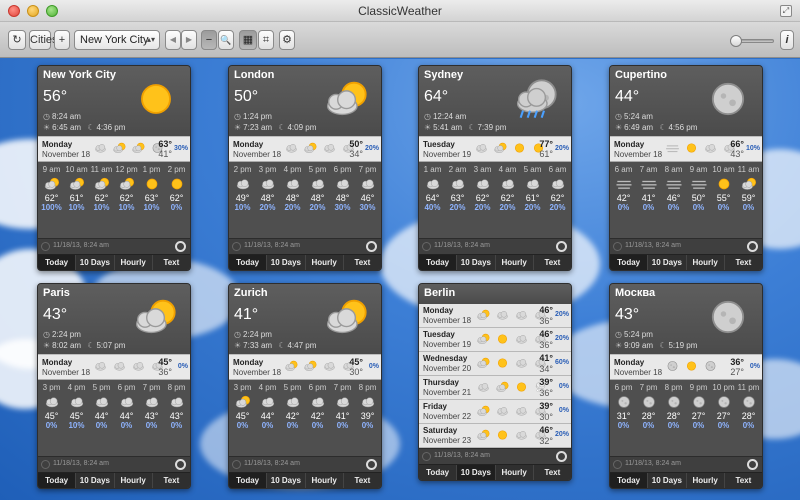 The height and width of the screenshot is (500, 800). I want to click on zoom-in-button: 🔍, so click(226, 40).